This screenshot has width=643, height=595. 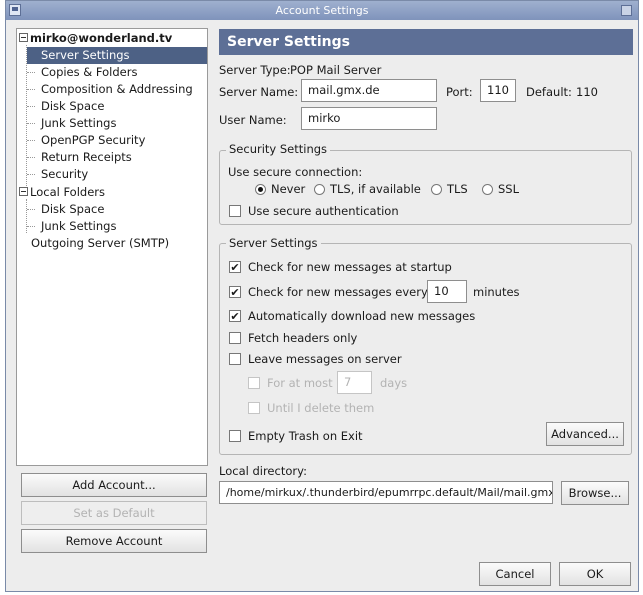 I want to click on tree-item-label: Composition & Addressing, so click(x=117, y=89).